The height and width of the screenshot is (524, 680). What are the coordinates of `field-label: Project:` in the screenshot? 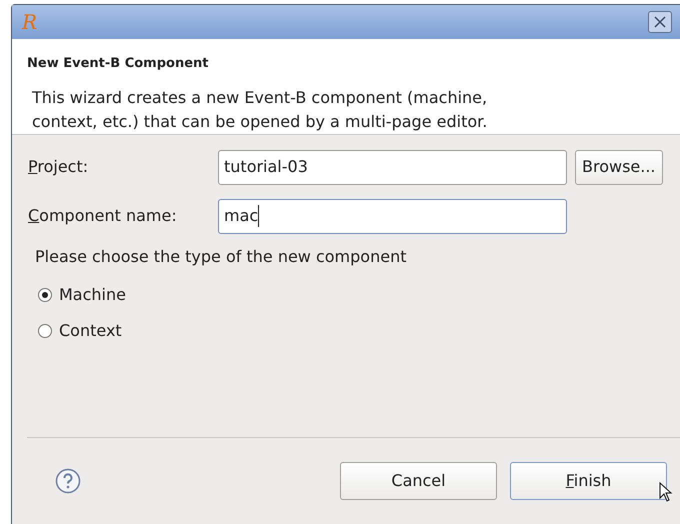 It's located at (58, 166).